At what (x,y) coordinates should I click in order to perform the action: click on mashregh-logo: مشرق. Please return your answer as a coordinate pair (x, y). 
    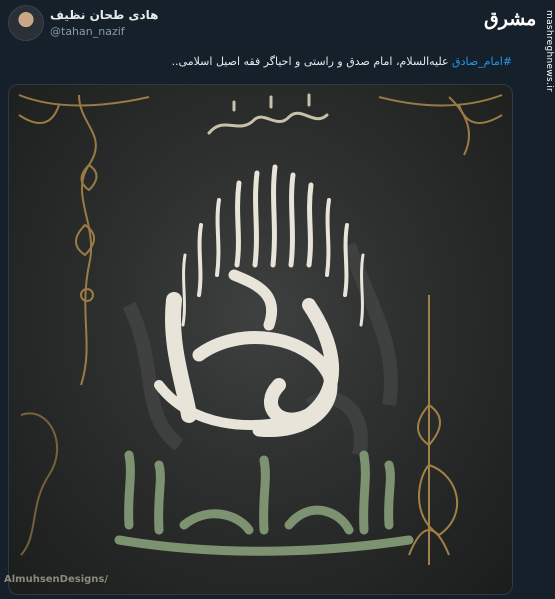
    Looking at the image, I should click on (510, 19).